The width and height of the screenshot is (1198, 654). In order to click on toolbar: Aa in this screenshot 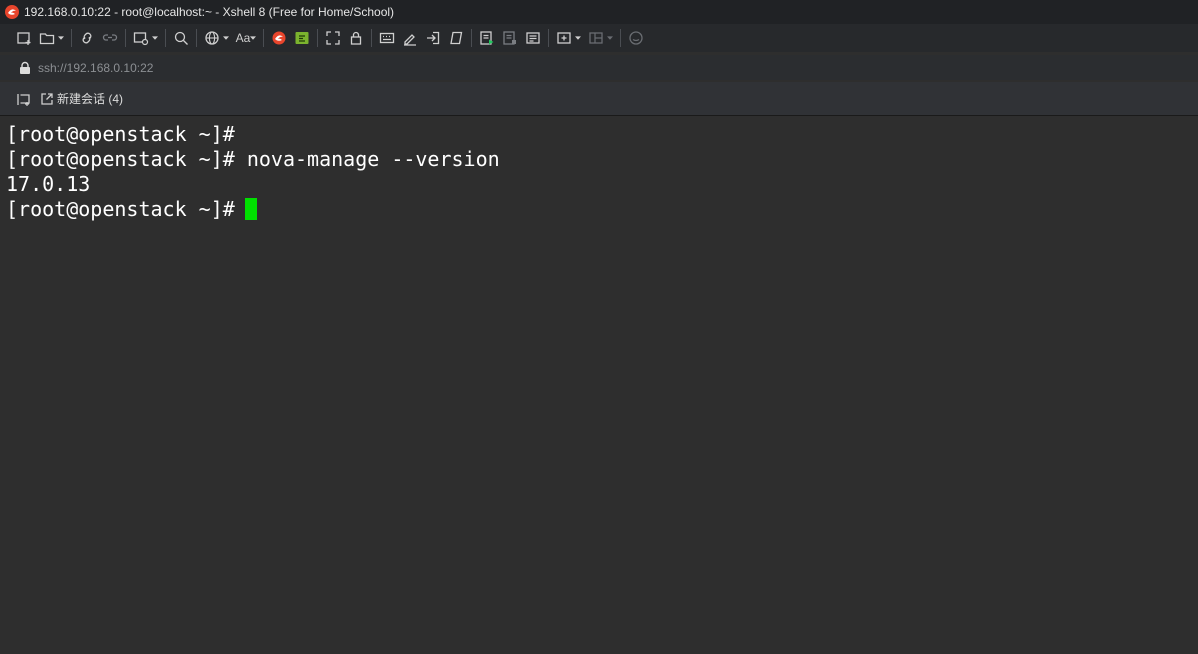, I will do `click(599, 38)`.